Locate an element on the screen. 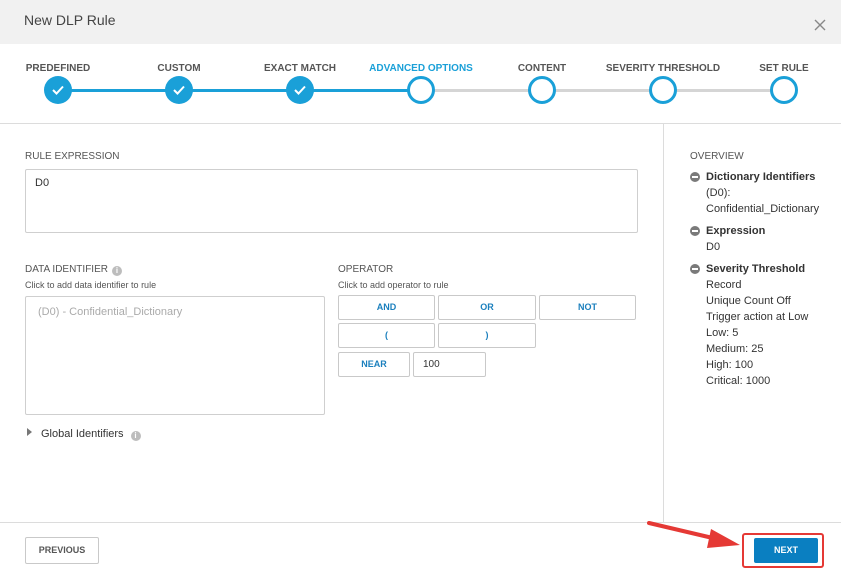 The image size is (841, 573). overview-heading: Severity Threshold is located at coordinates (756, 269).